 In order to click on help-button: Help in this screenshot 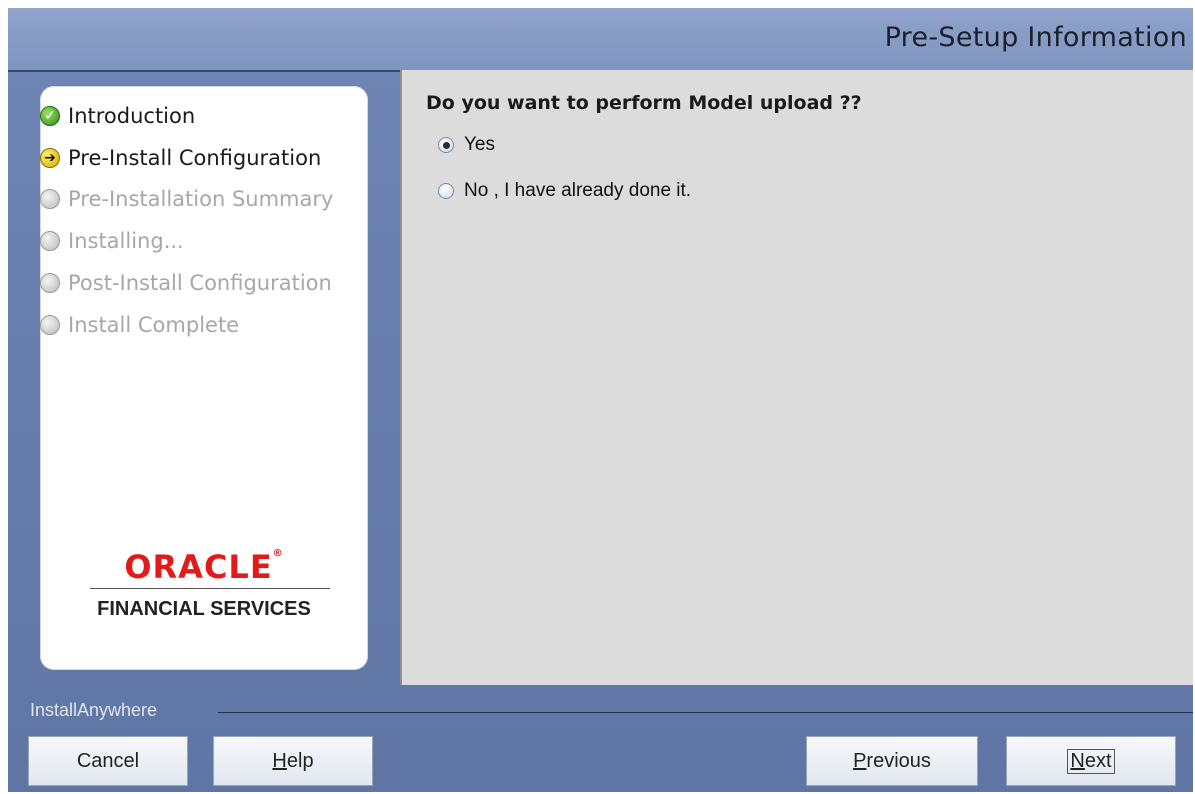, I will do `click(293, 761)`.